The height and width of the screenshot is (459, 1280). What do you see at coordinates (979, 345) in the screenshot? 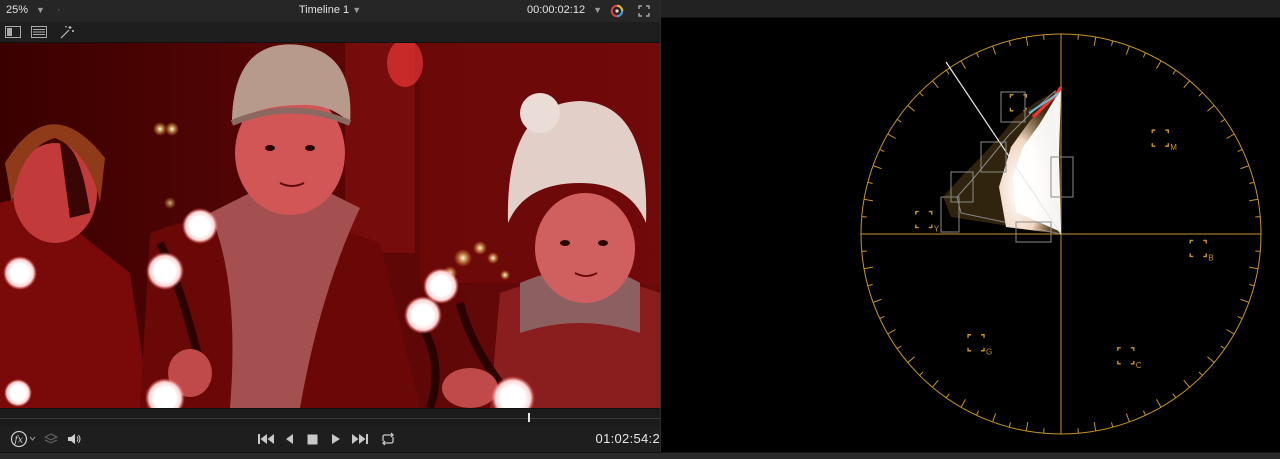
I see `target-g: G` at bounding box center [979, 345].